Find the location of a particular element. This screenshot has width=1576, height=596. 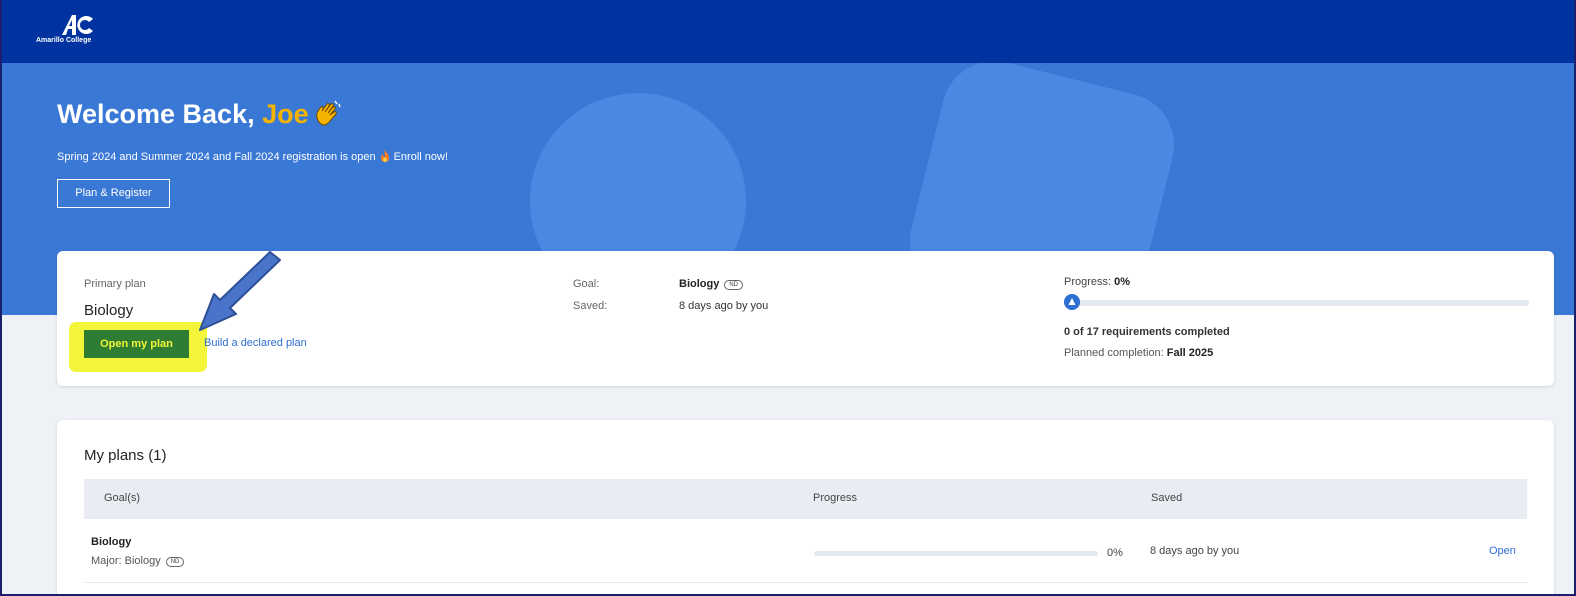

plan-row-progress-text: 0% is located at coordinates (1115, 553).